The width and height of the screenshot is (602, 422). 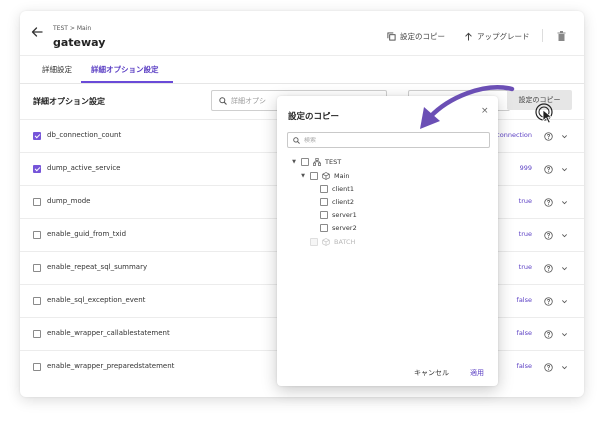 I want to click on option-name: dump_mode, so click(x=69, y=201).